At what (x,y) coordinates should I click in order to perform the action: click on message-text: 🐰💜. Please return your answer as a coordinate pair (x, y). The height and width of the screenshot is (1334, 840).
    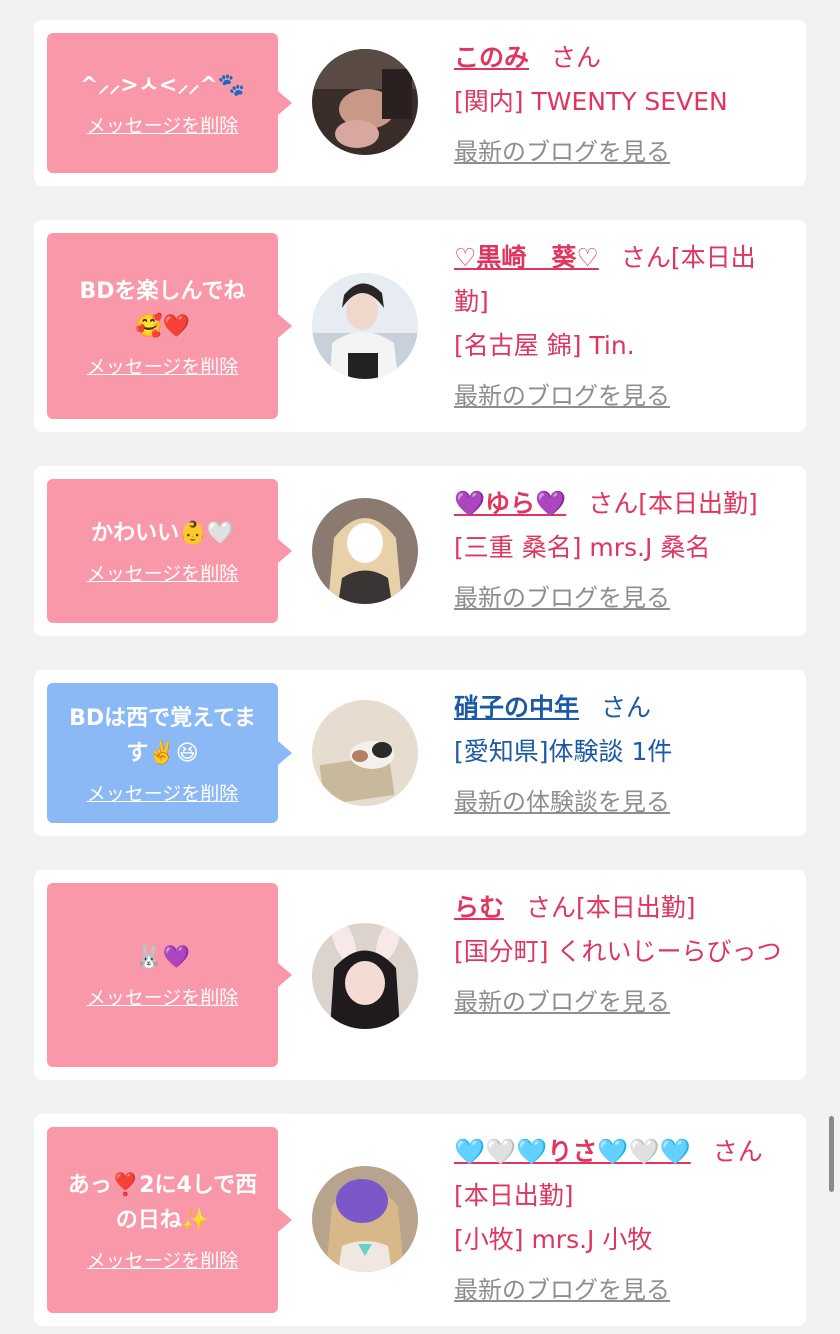
    Looking at the image, I should click on (162, 957).